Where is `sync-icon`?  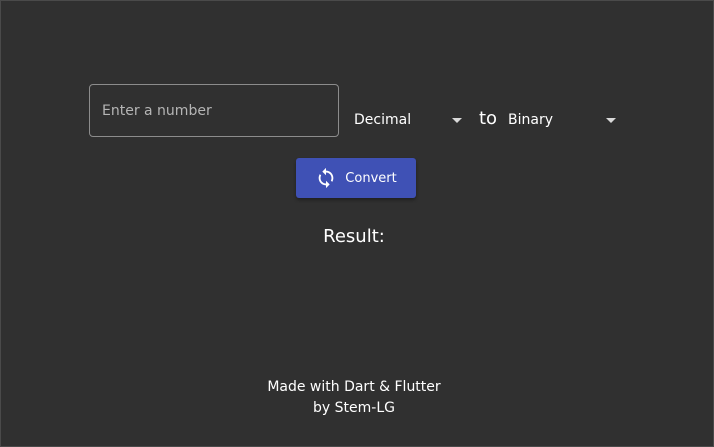 sync-icon is located at coordinates (326, 178).